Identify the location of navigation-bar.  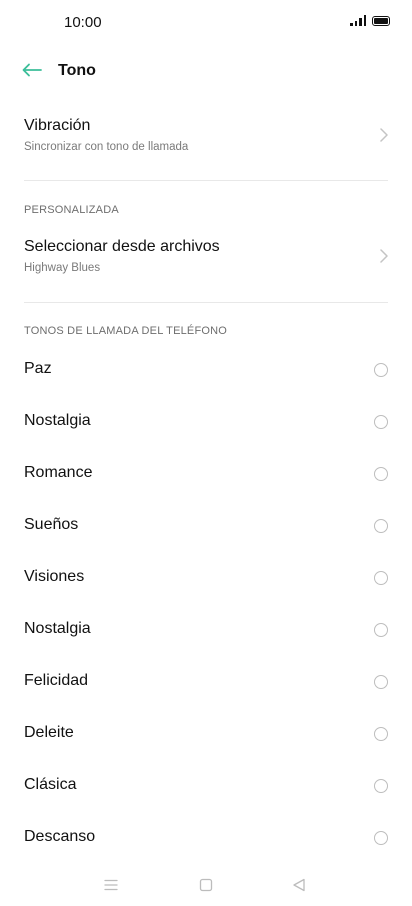
(206, 885).